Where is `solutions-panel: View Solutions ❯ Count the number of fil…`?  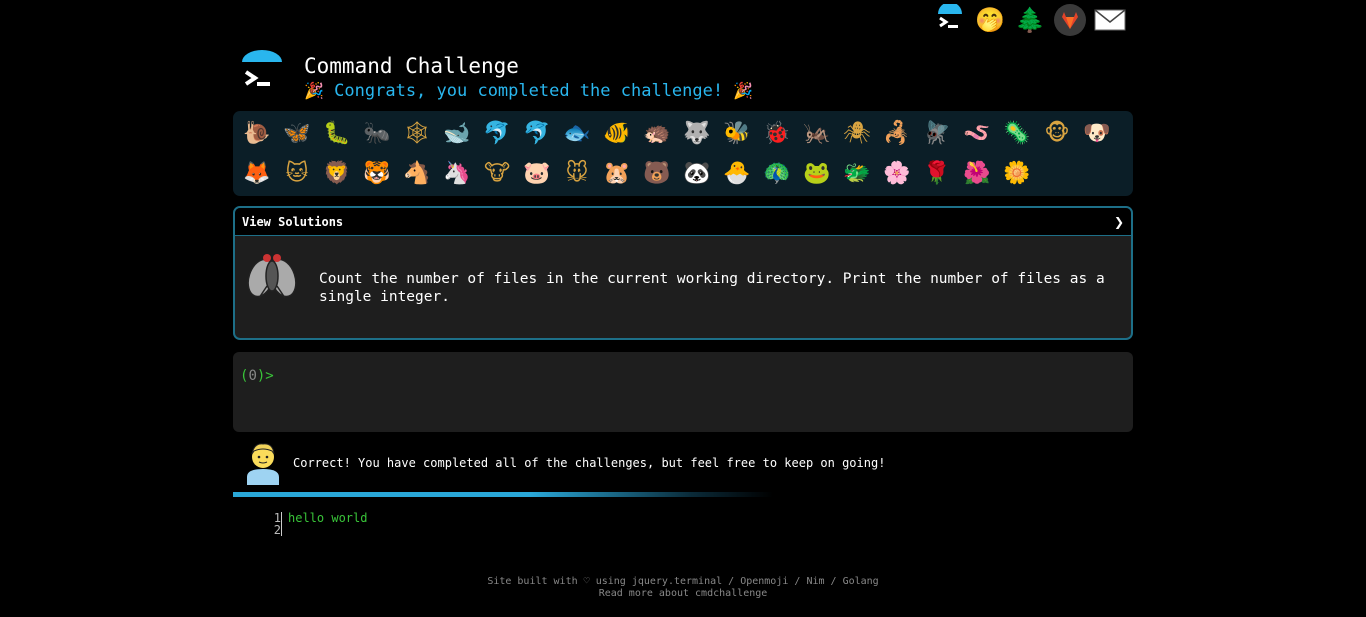
solutions-panel: View Solutions ❯ Count the number of fil… is located at coordinates (683, 273).